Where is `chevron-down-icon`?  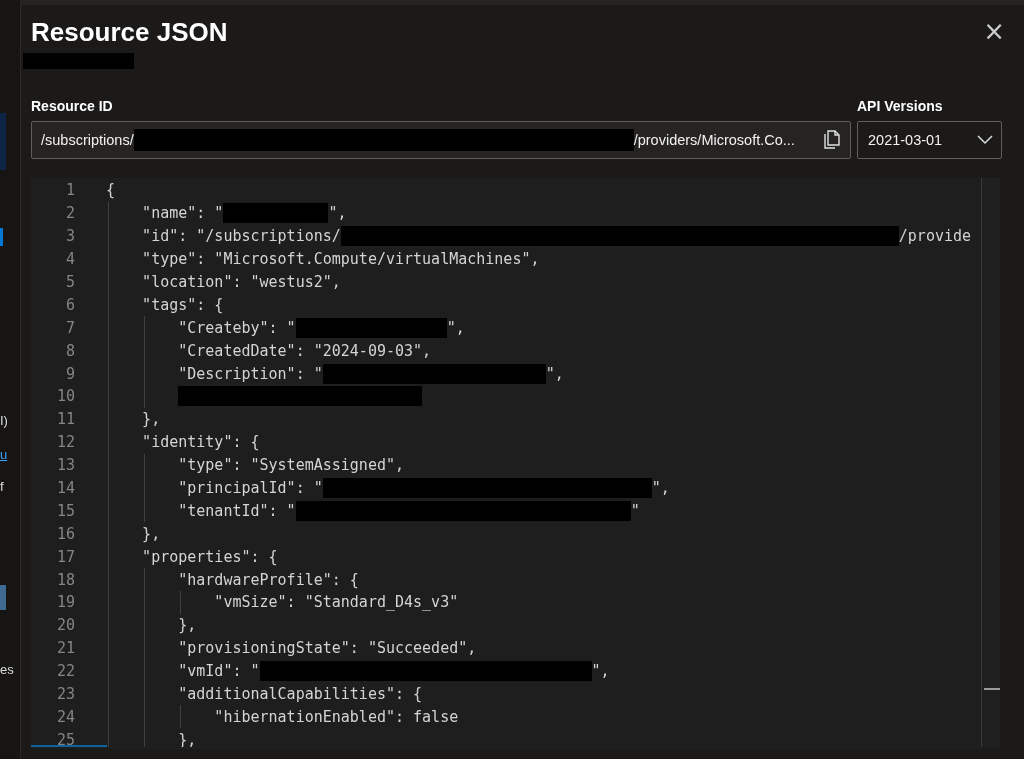
chevron-down-icon is located at coordinates (985, 140).